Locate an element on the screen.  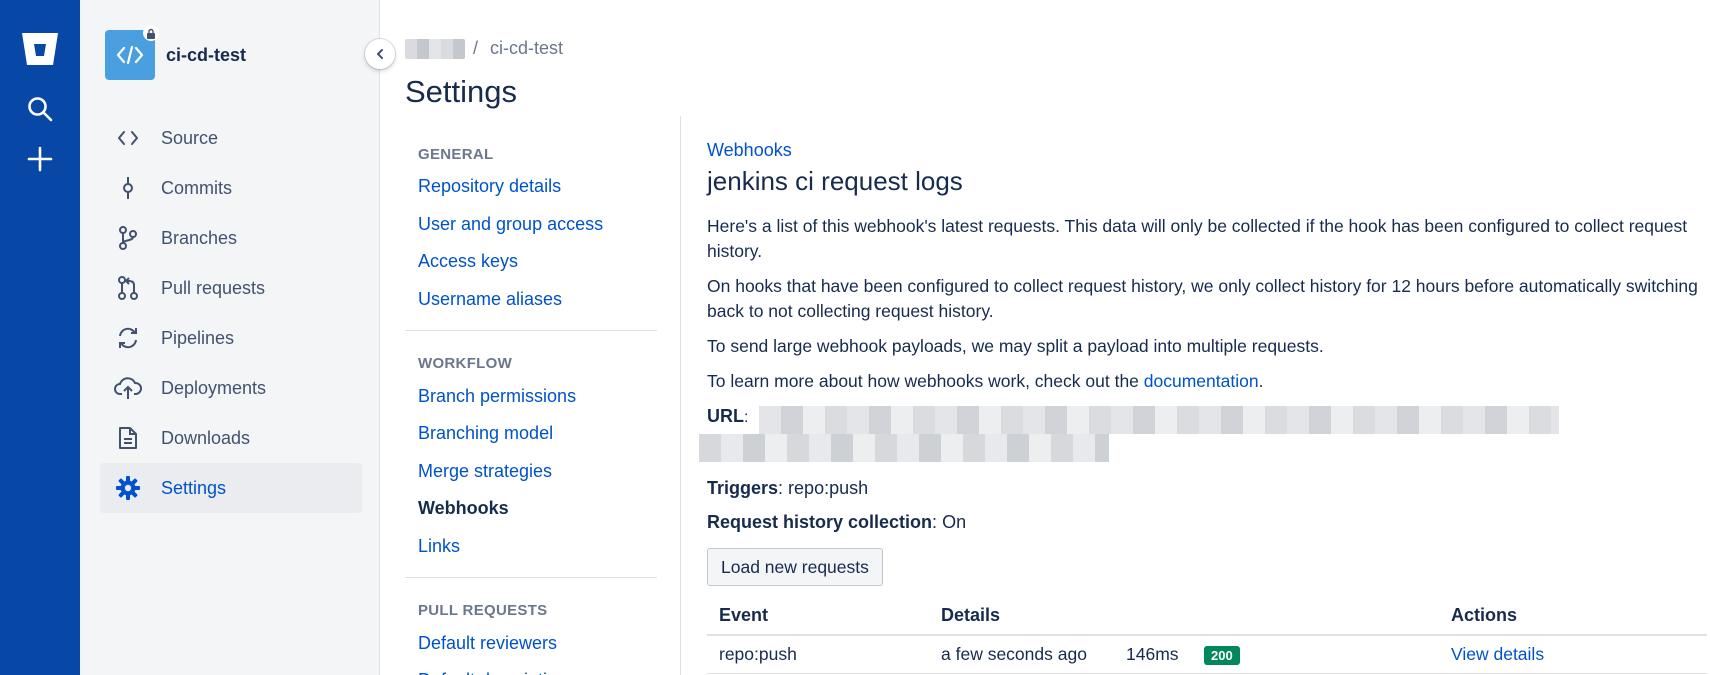
column-header-status is located at coordinates (1315, 616).